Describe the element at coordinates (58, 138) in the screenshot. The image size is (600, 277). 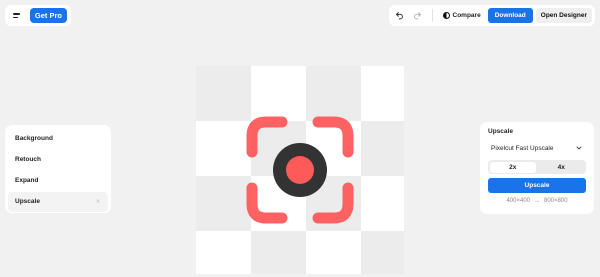
I see `tool-background: Background` at that location.